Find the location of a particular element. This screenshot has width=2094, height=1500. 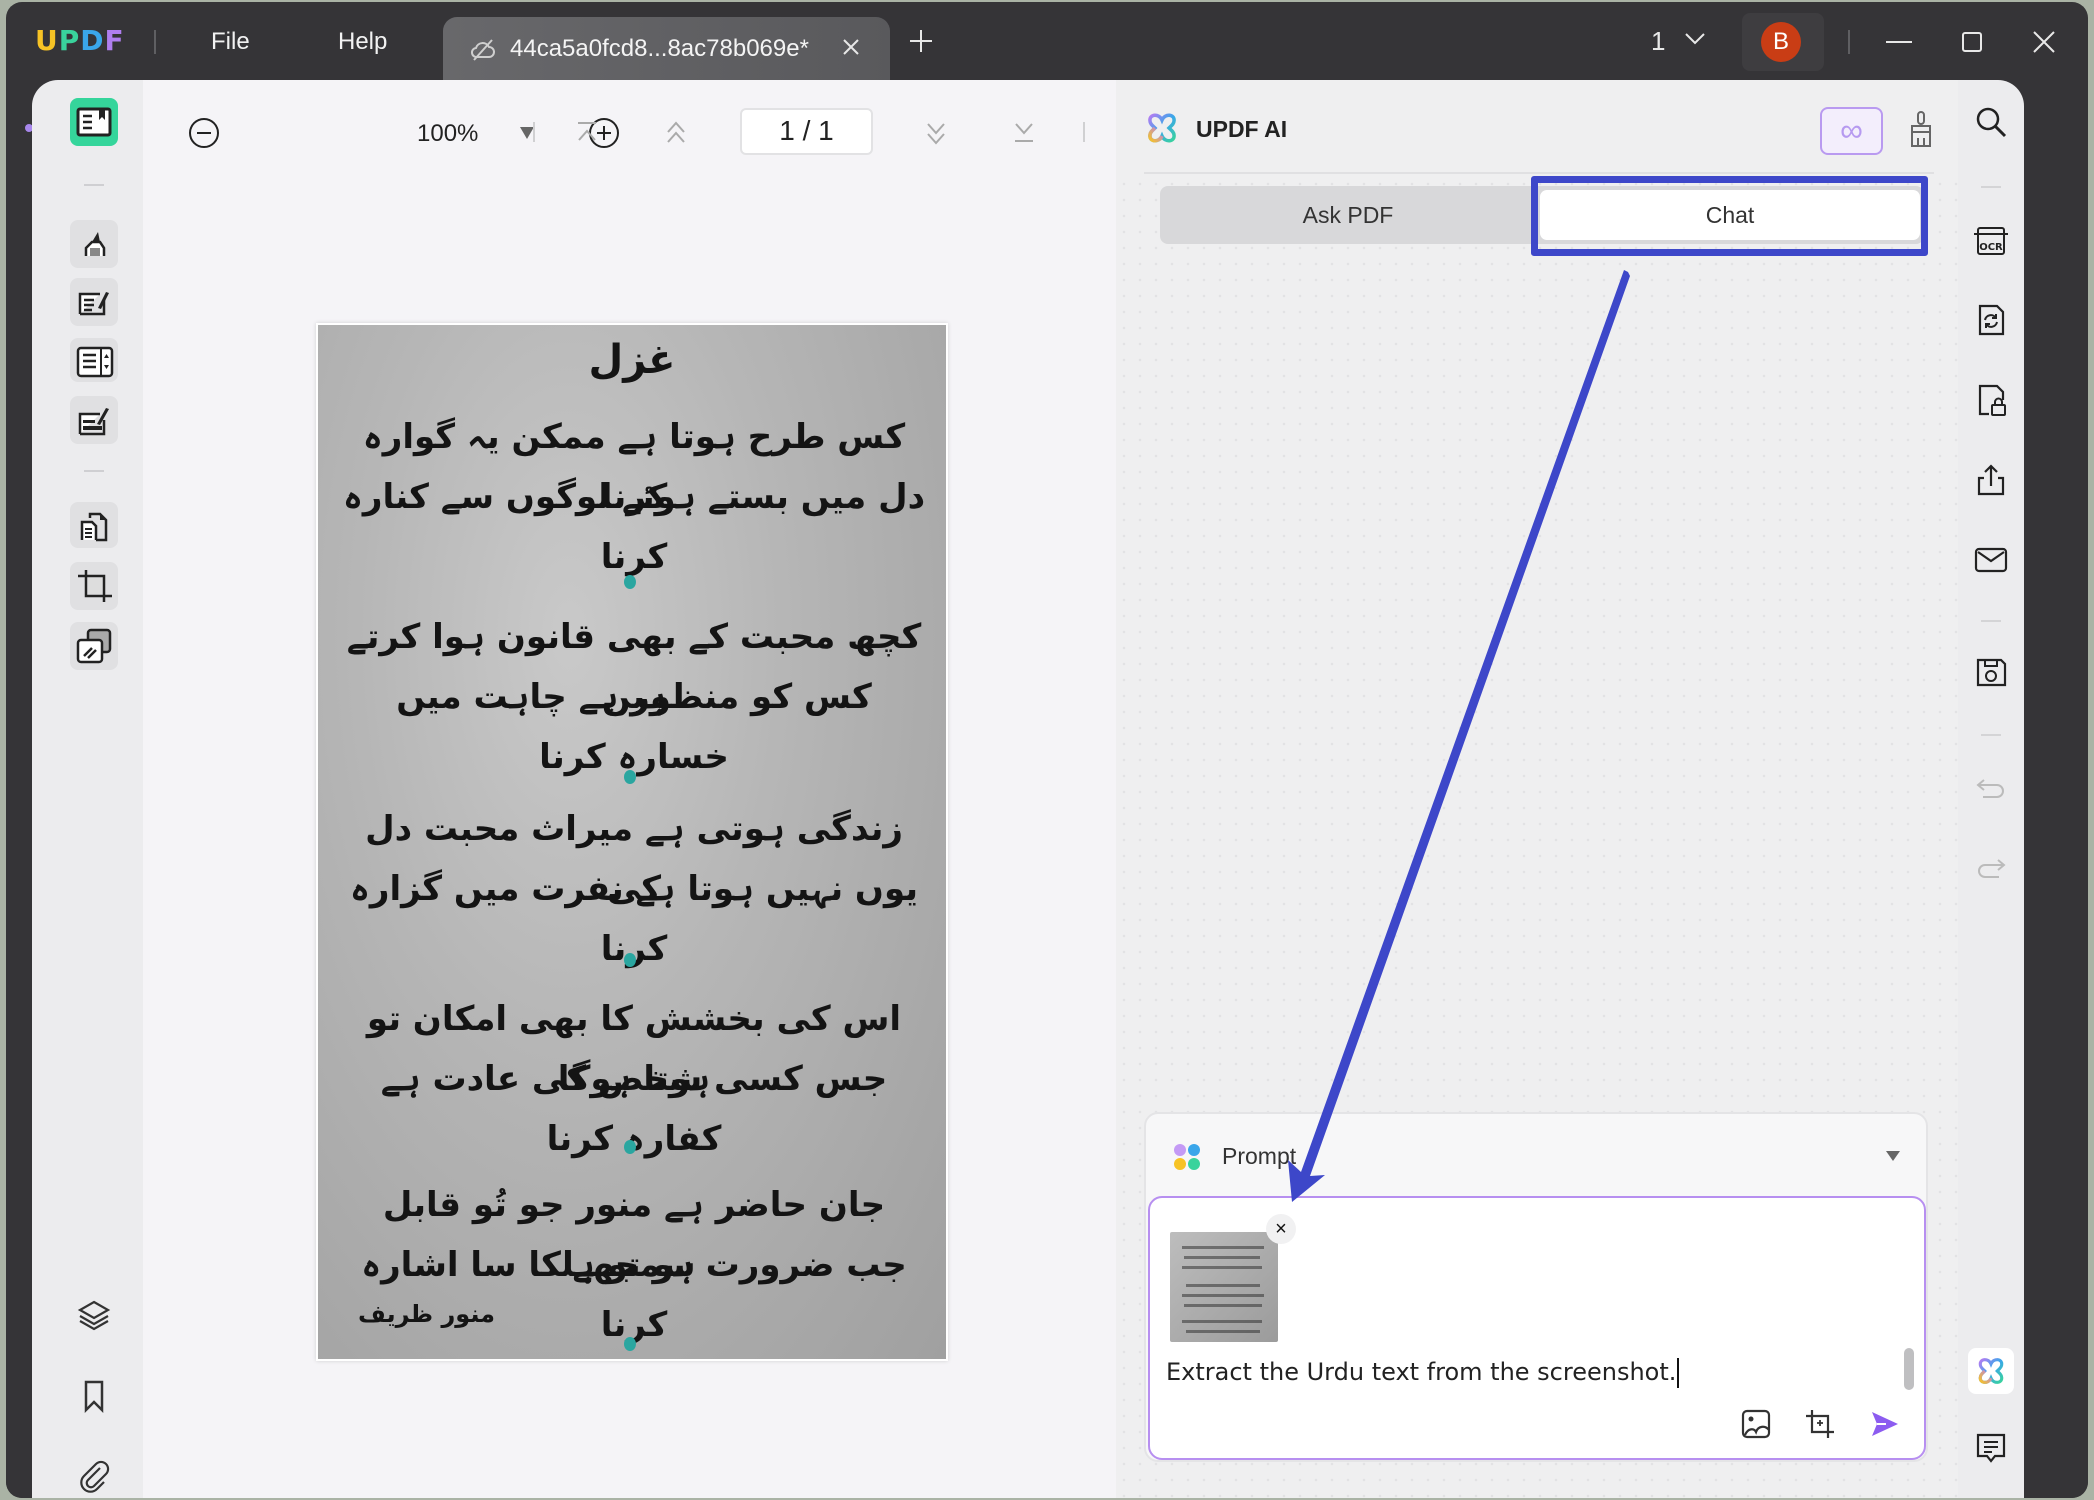

last-page-icon is located at coordinates (1024, 132).